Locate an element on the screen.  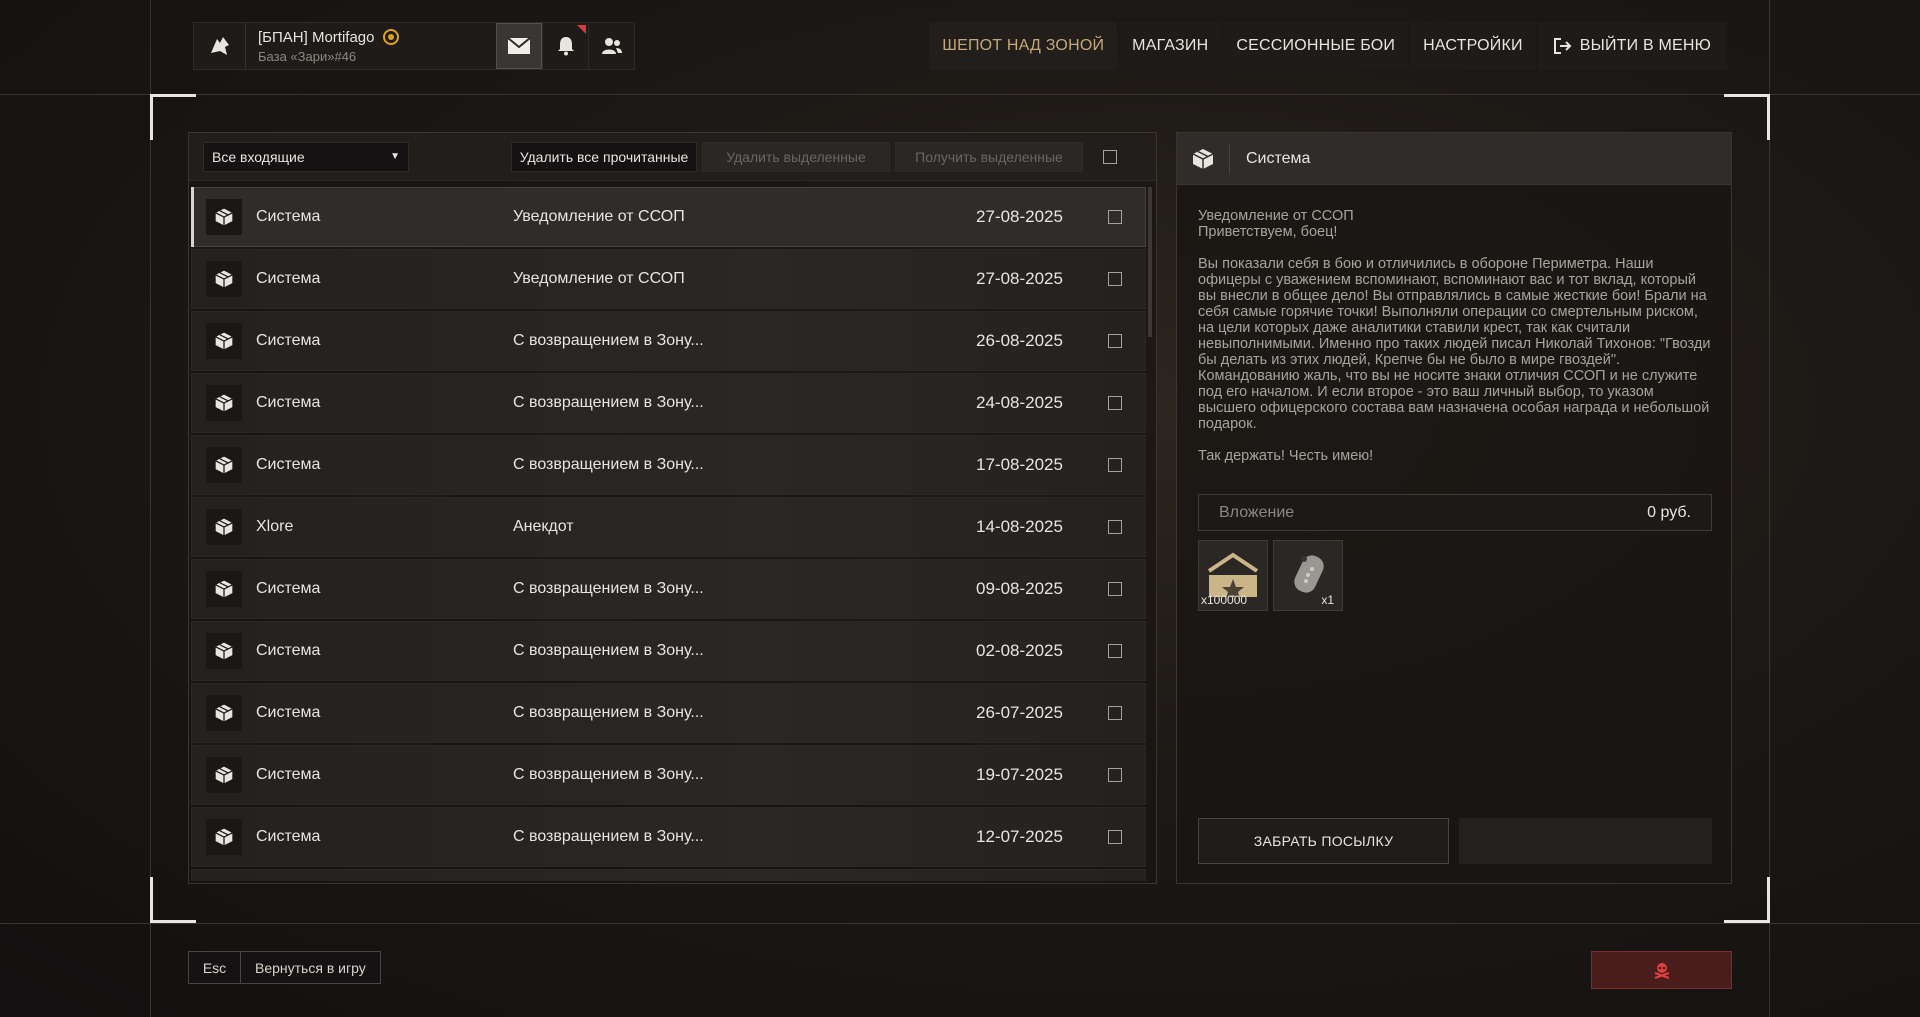
message-date: 19-07-2025 is located at coordinates (1019, 774).